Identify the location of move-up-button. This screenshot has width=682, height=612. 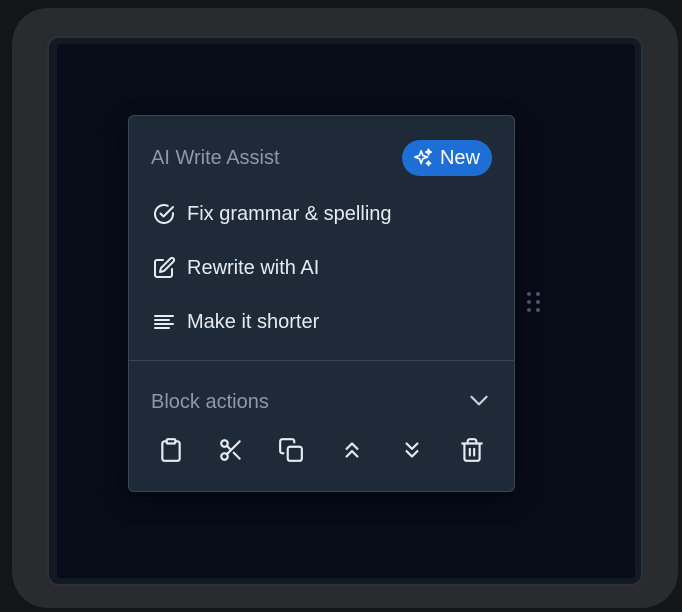
(352, 452).